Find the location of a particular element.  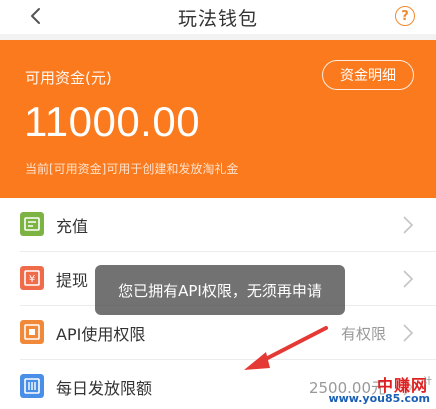

menu-item-label: 提现 is located at coordinates (72, 280).